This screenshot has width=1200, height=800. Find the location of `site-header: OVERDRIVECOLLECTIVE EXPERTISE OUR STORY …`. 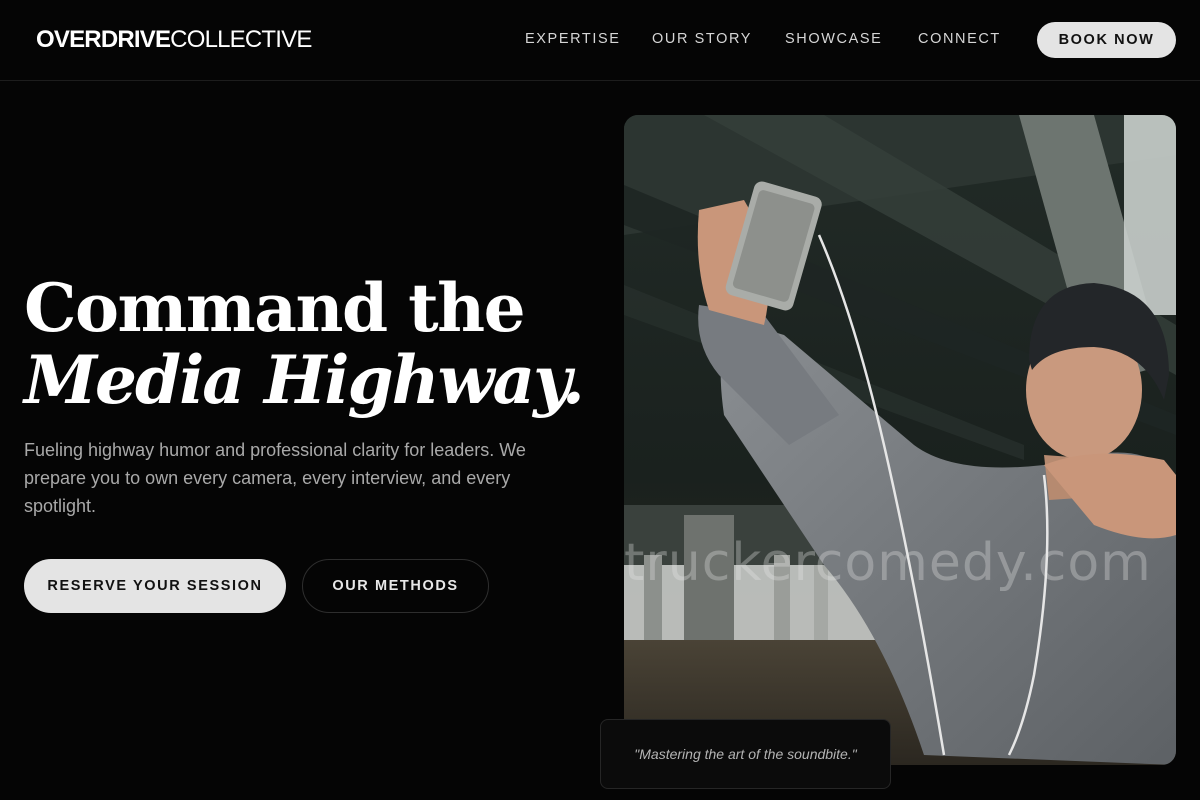

site-header: OVERDRIVECOLLECTIVE EXPERTISE OUR STORY … is located at coordinates (600, 40).